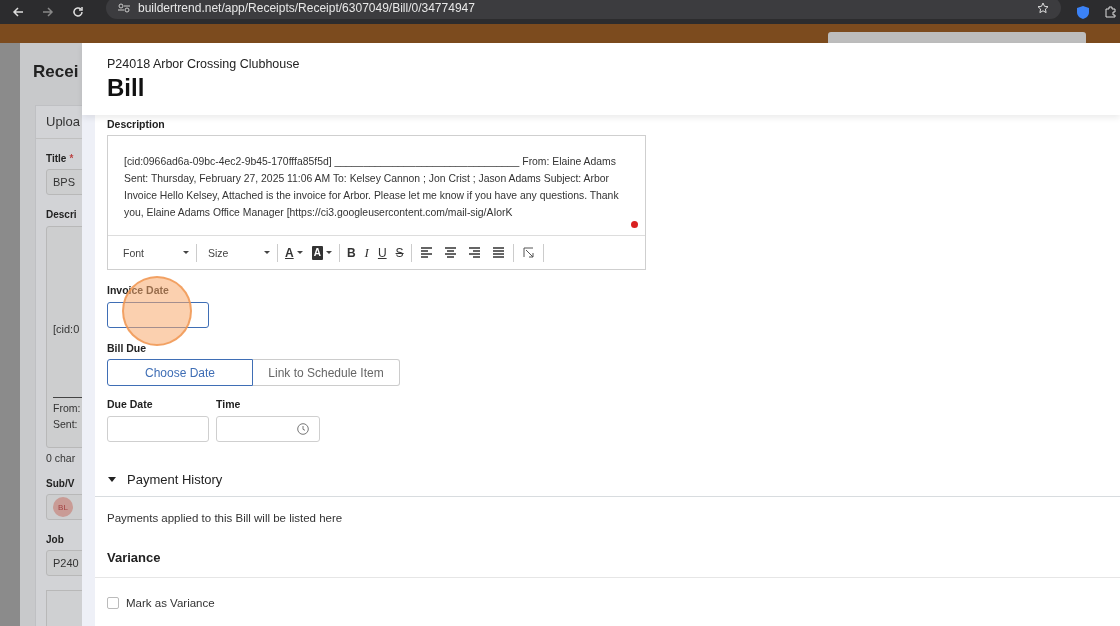  I want to click on time-field, so click(268, 429).